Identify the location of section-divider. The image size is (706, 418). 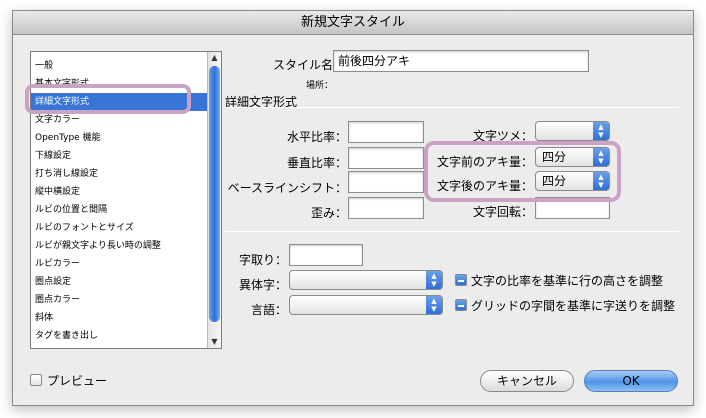
(452, 107).